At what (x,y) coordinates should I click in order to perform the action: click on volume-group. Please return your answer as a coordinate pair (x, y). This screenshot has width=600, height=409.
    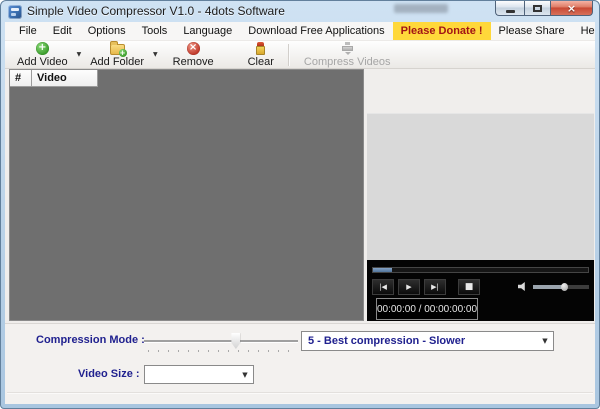
    Looking at the image, I should click on (553, 287).